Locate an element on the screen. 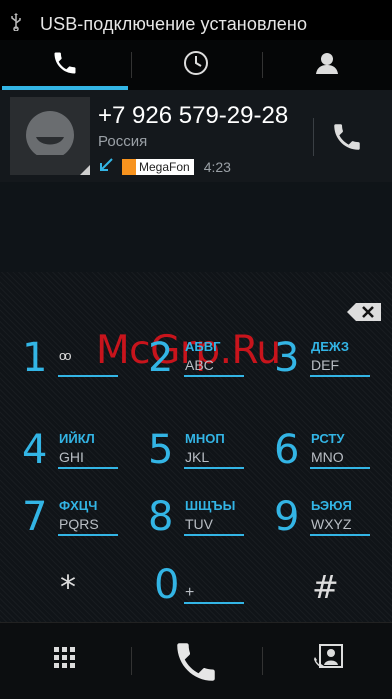 This screenshot has height=699, width=392. key-digit: 5 is located at coordinates (161, 450).